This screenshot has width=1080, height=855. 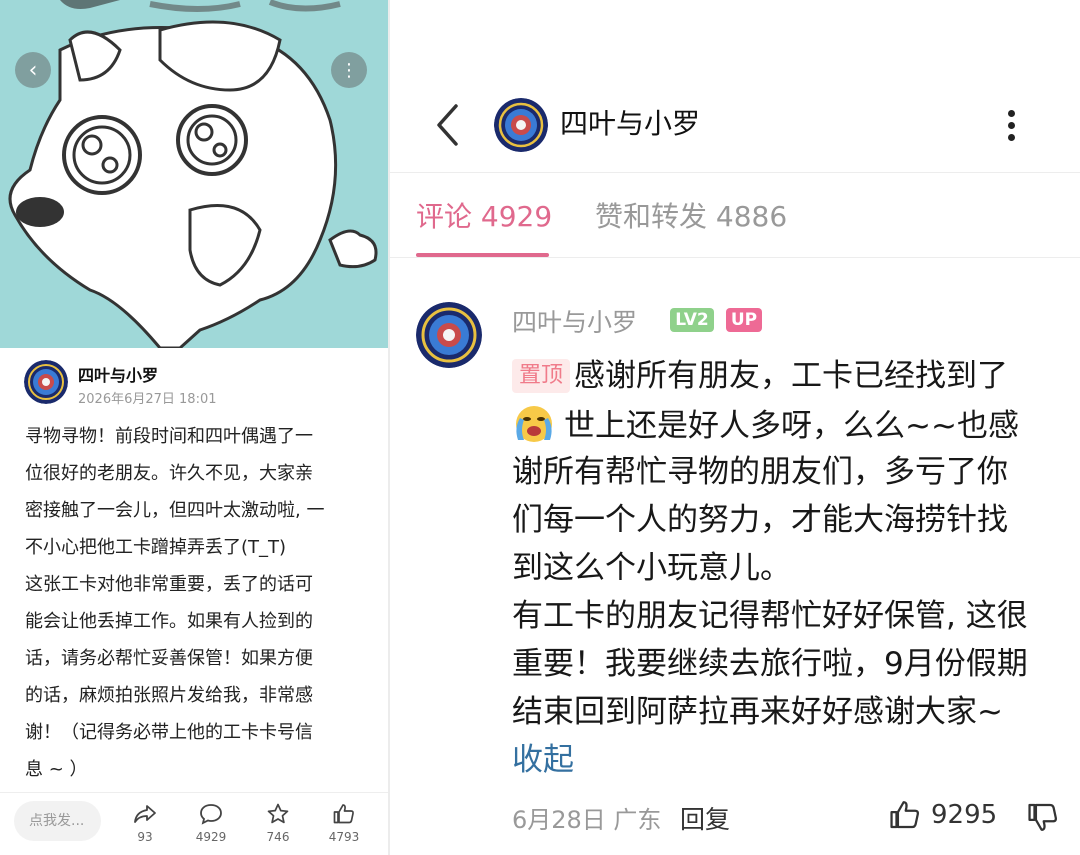 What do you see at coordinates (651, 568) in the screenshot?
I see `comment-line: 到这么个小玩意儿。` at bounding box center [651, 568].